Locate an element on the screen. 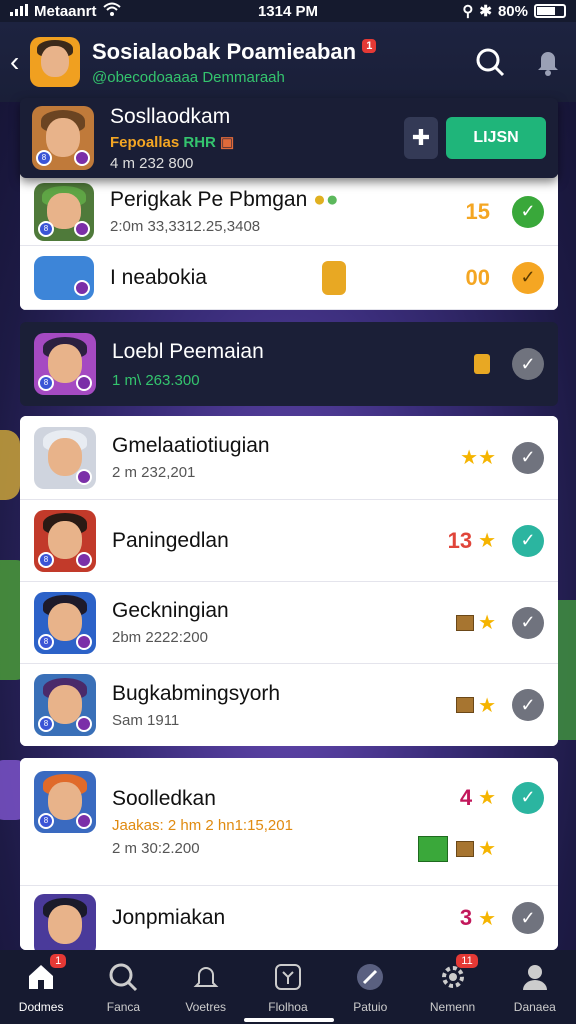  shield-icon is located at coordinates (482, 364).